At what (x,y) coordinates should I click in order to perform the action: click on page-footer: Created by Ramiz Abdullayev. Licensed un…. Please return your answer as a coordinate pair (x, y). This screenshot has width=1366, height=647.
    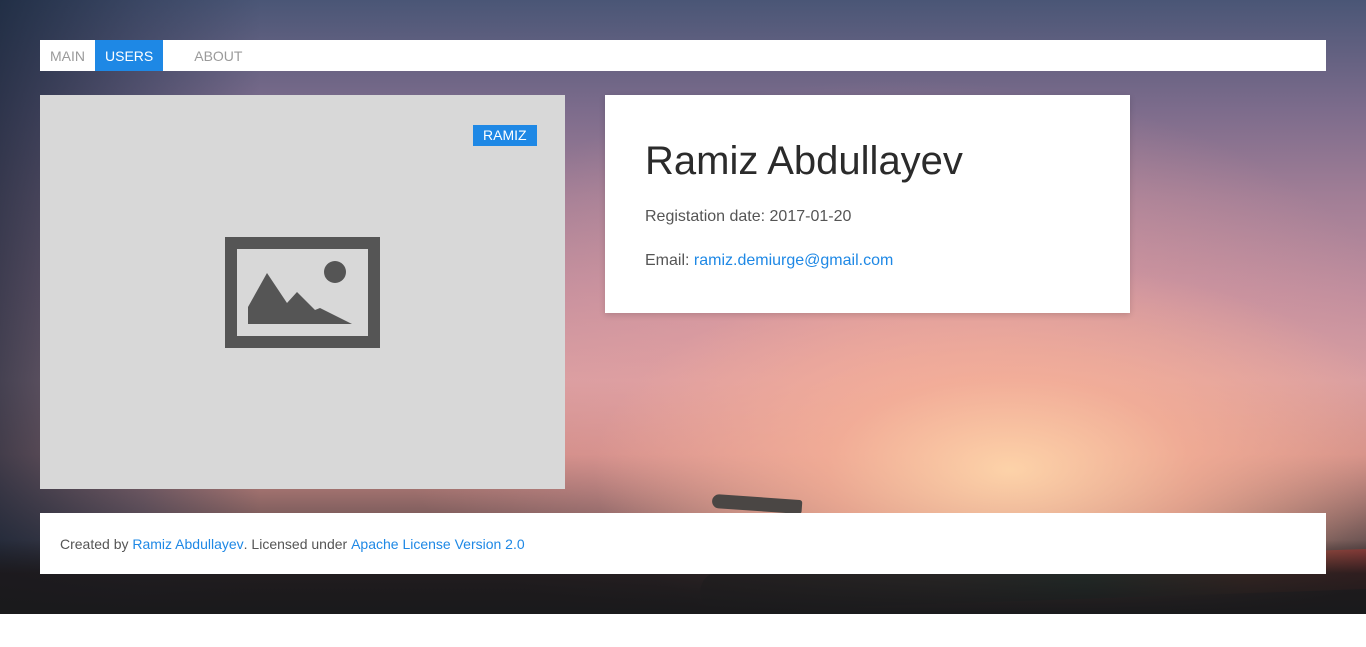
    Looking at the image, I should click on (683, 543).